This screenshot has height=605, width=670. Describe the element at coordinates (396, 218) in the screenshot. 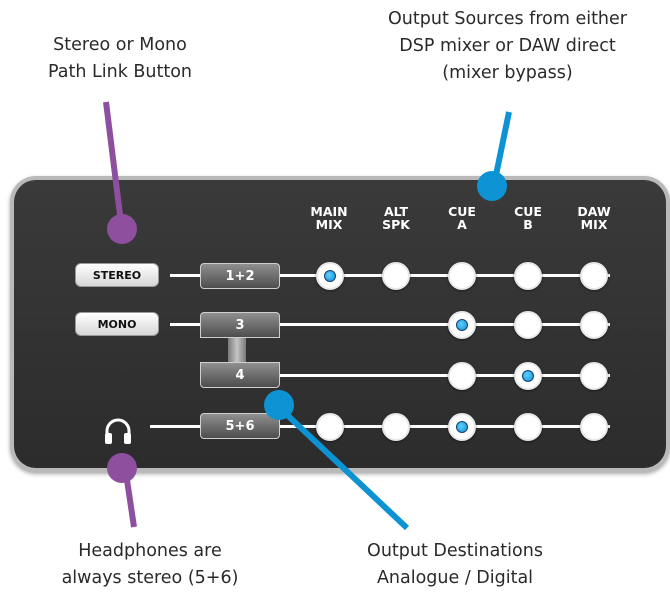

I see `column-alt-spk: ALT SPK` at that location.